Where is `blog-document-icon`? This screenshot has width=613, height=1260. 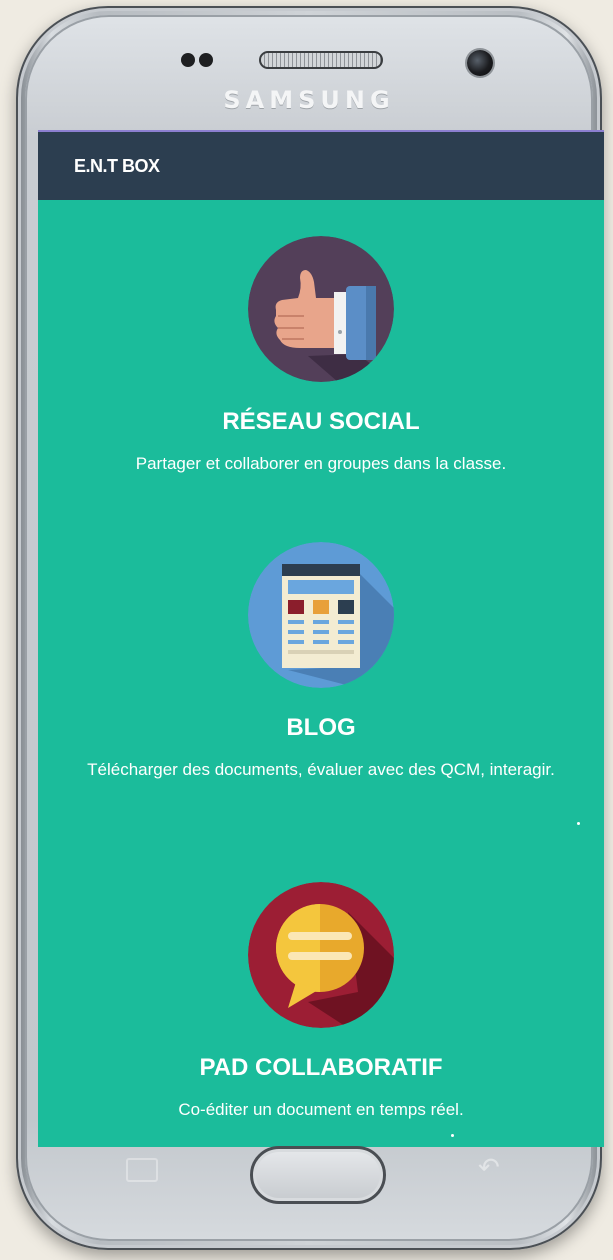 blog-document-icon is located at coordinates (321, 615).